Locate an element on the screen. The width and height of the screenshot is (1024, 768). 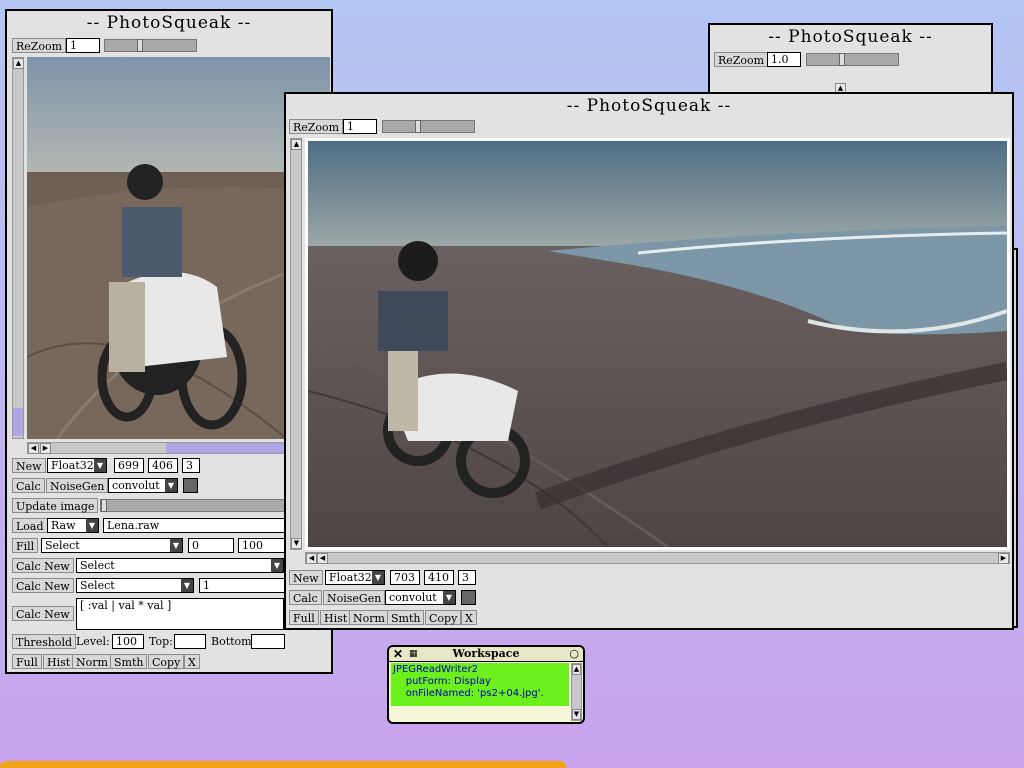
calc-new-button-2: Calc New is located at coordinates (43, 585).